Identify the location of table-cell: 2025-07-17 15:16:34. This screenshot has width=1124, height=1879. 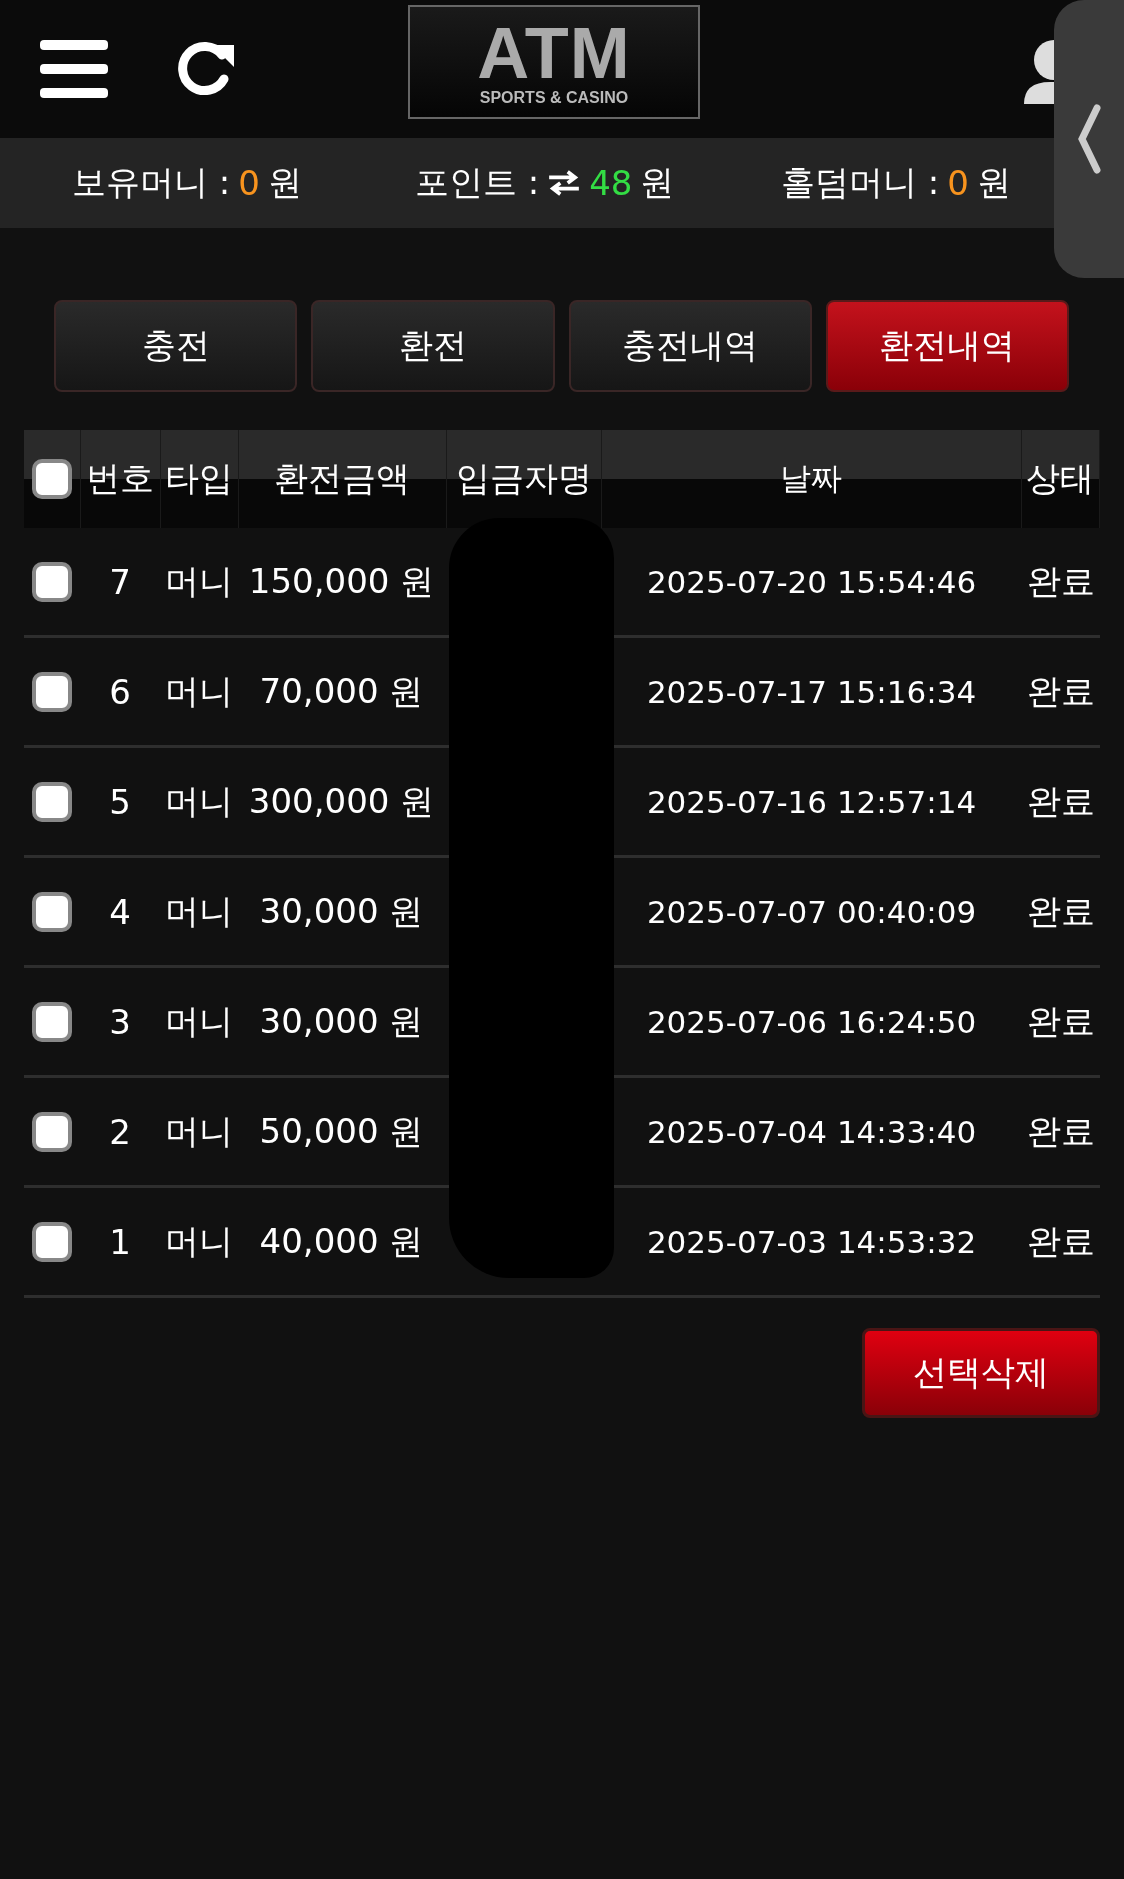
(811, 691).